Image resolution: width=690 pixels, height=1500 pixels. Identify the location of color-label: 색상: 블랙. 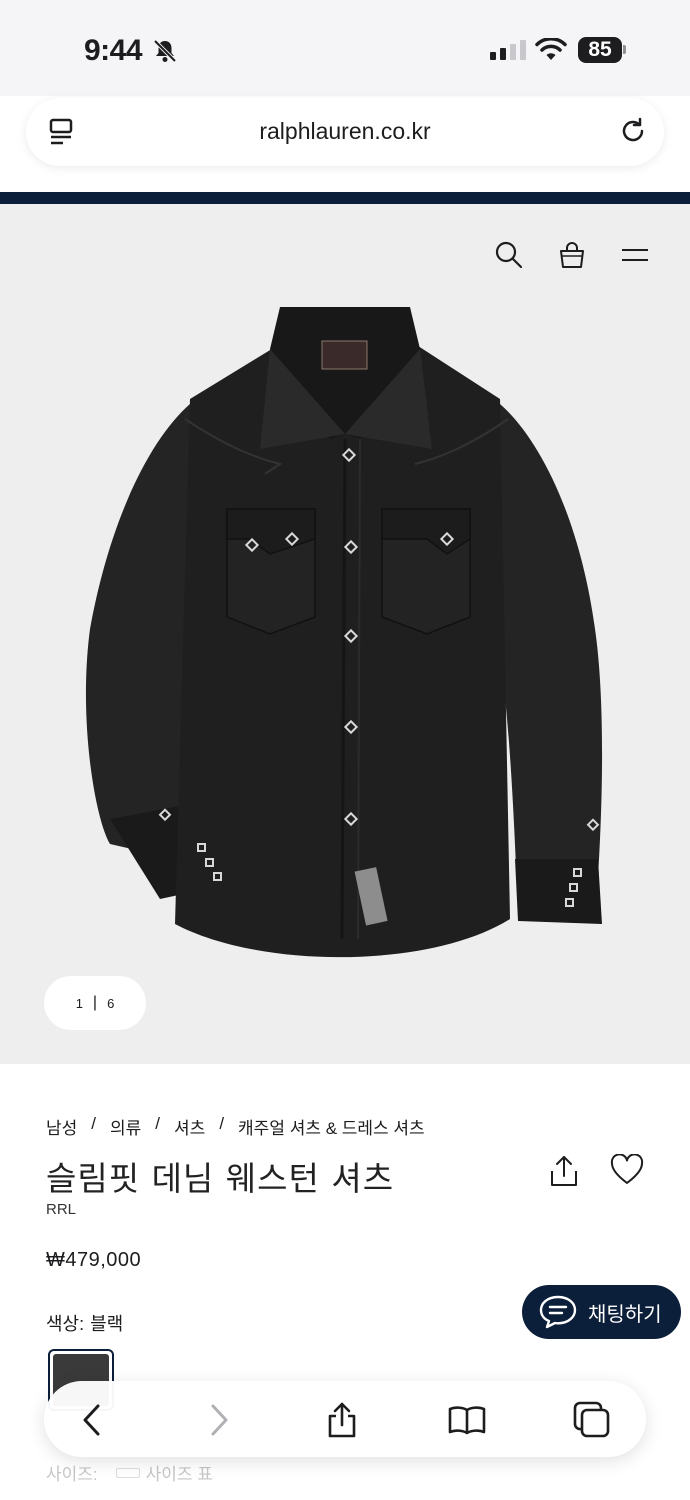
(84, 1323).